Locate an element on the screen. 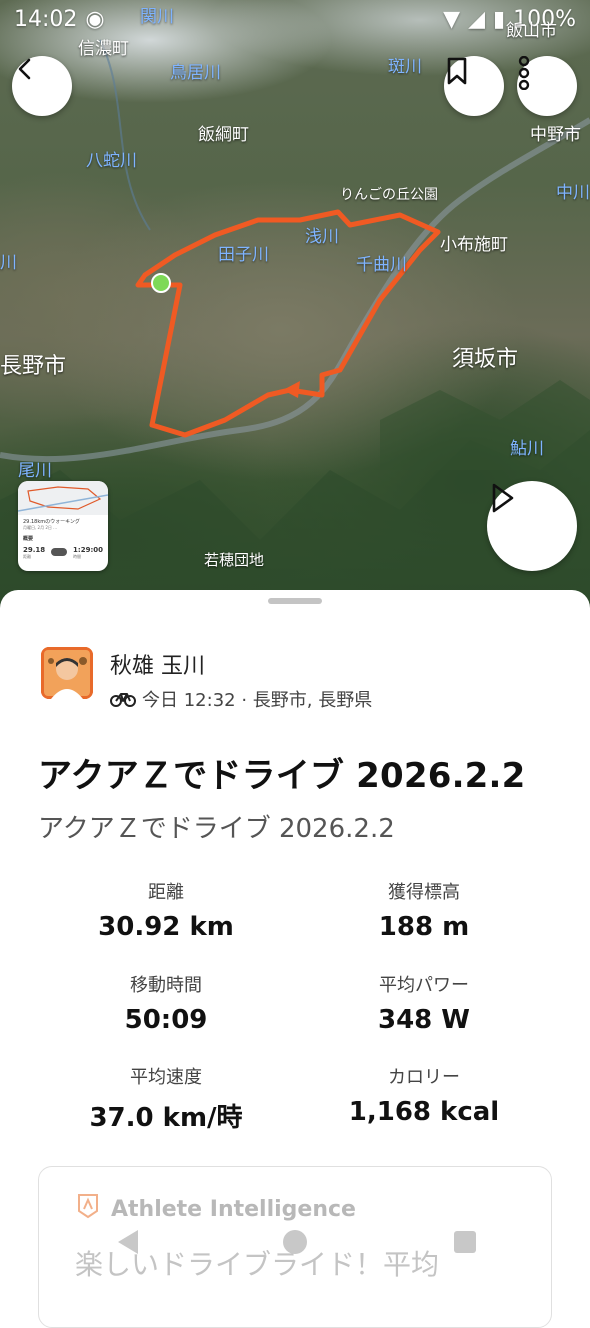 The height and width of the screenshot is (1328, 590). back-button is located at coordinates (42, 86).